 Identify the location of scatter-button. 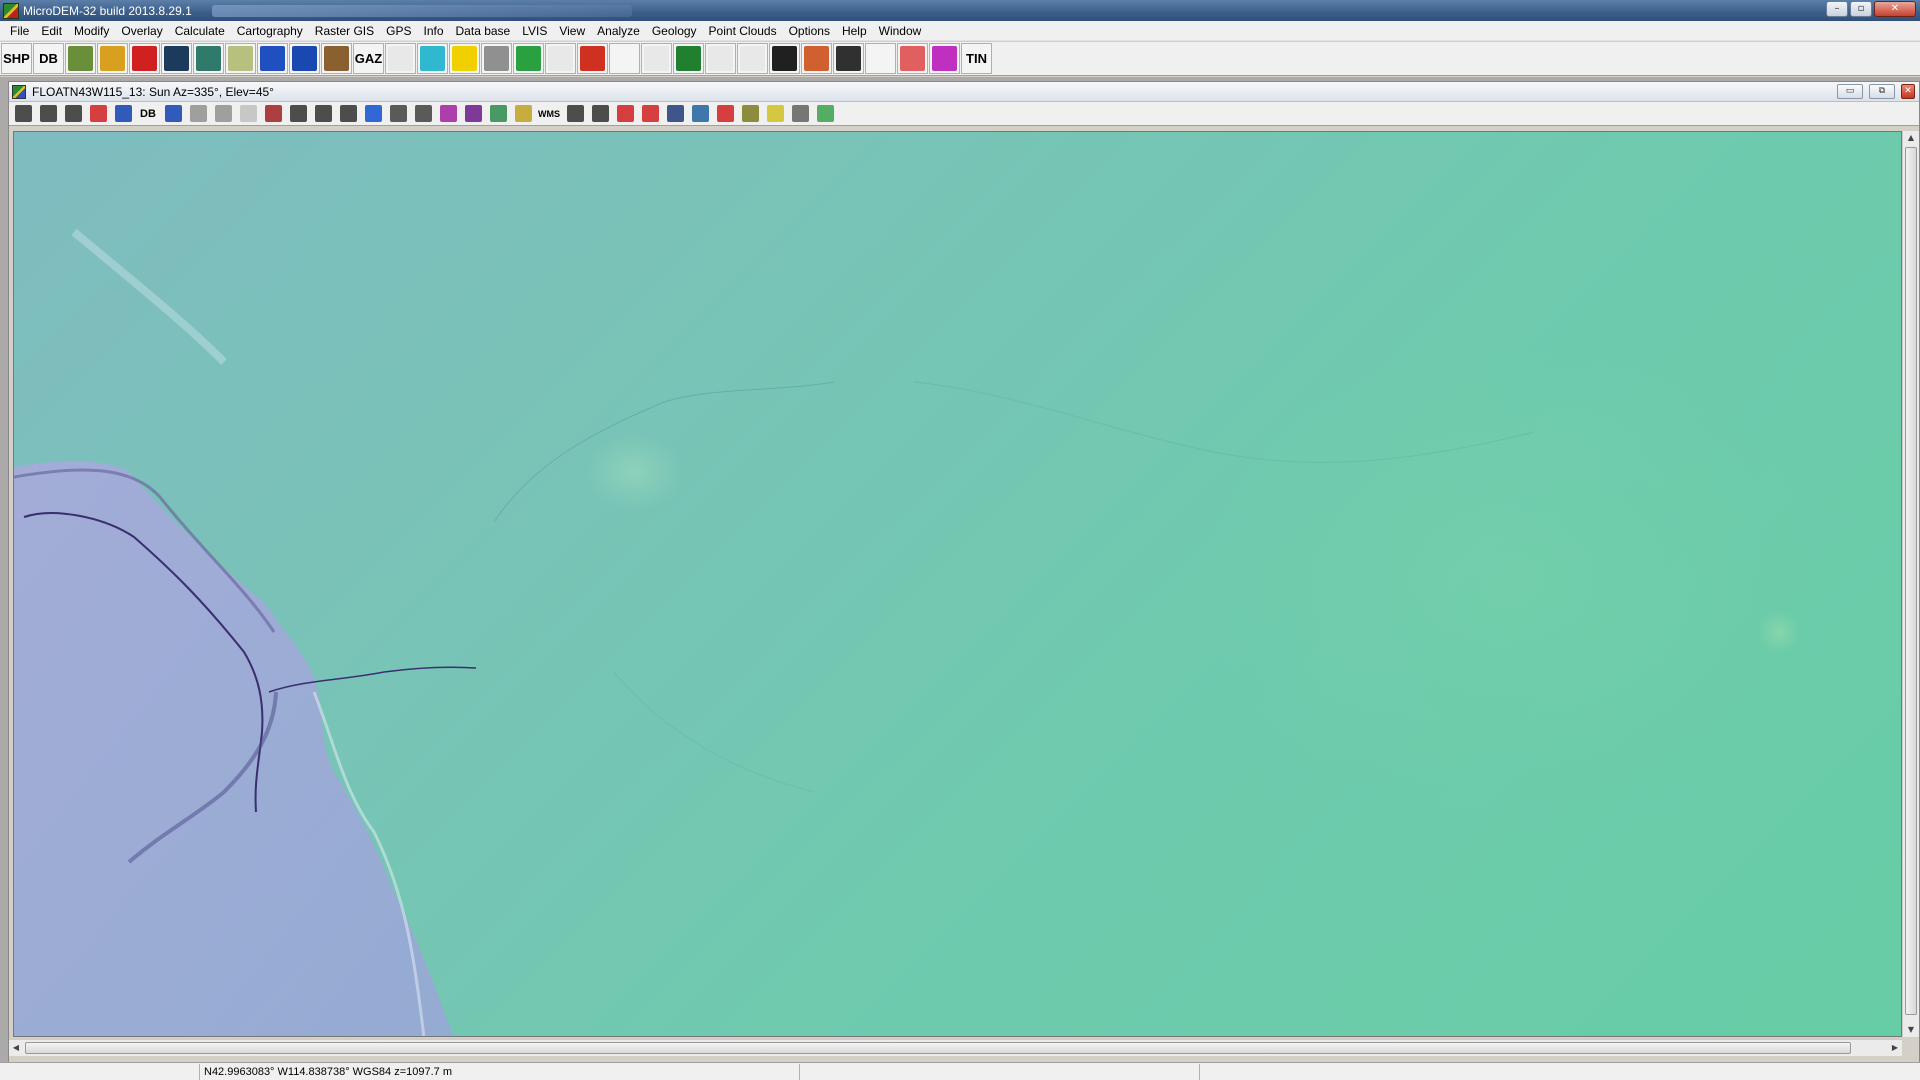
(775, 114).